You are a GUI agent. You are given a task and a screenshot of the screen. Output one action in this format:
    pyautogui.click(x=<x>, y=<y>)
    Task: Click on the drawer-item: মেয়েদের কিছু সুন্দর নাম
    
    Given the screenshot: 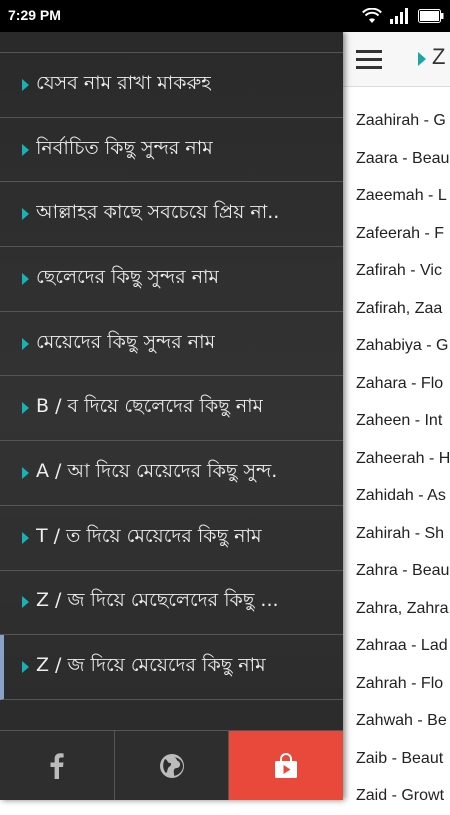 What is the action you would take?
    pyautogui.click(x=171, y=344)
    